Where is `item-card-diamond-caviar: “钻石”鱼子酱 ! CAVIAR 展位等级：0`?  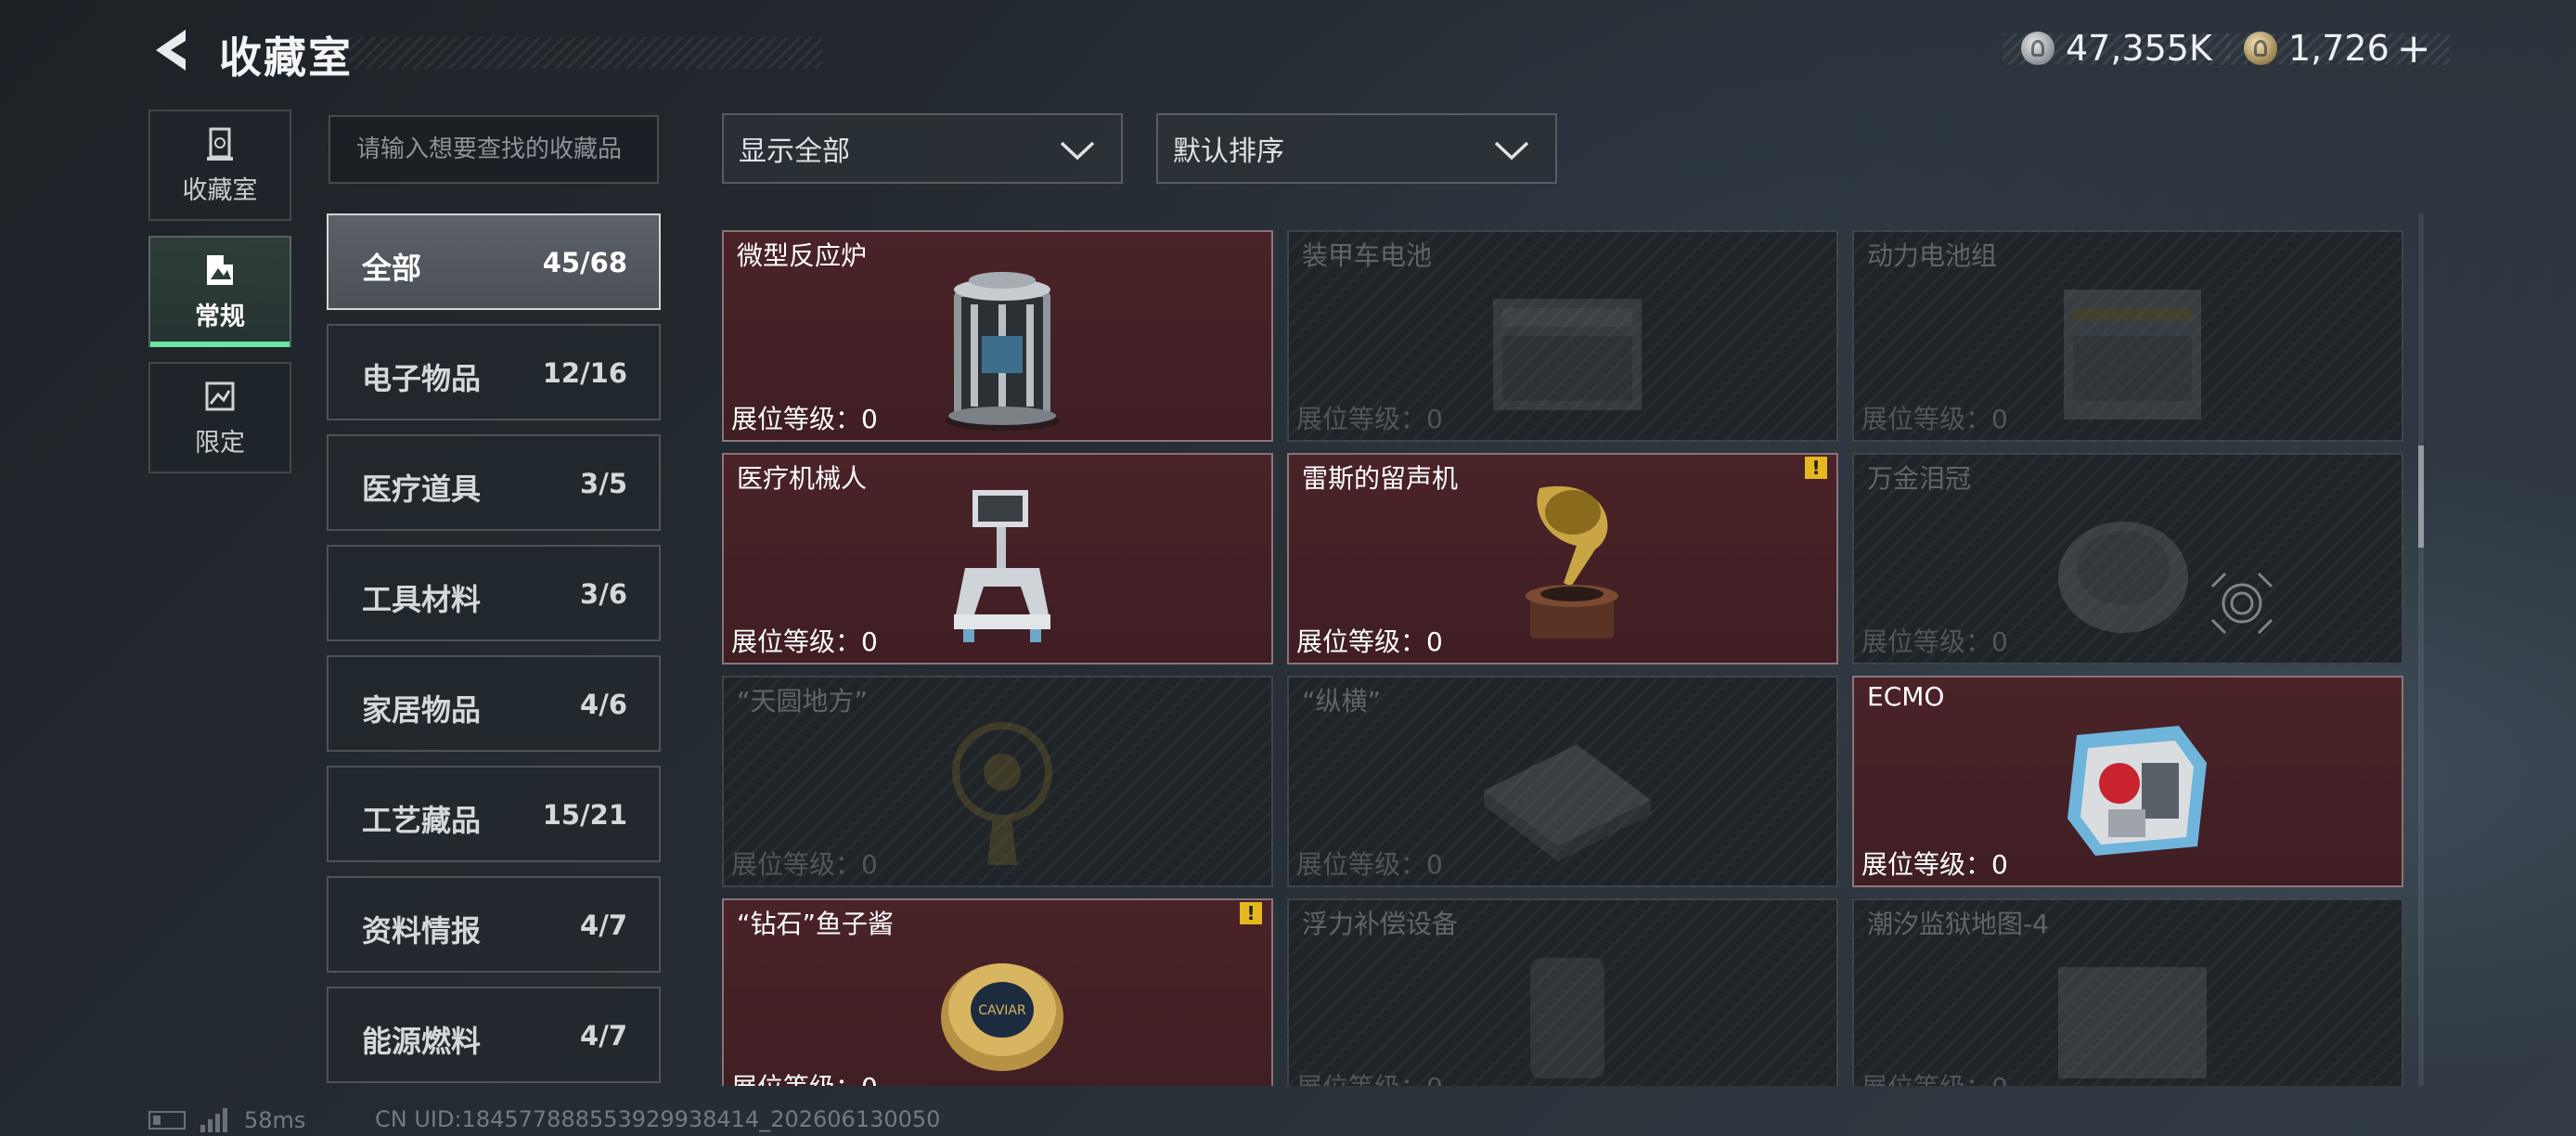 item-card-diamond-caviar: “钻石”鱼子酱 ! CAVIAR 展位等级：0 is located at coordinates (998, 992).